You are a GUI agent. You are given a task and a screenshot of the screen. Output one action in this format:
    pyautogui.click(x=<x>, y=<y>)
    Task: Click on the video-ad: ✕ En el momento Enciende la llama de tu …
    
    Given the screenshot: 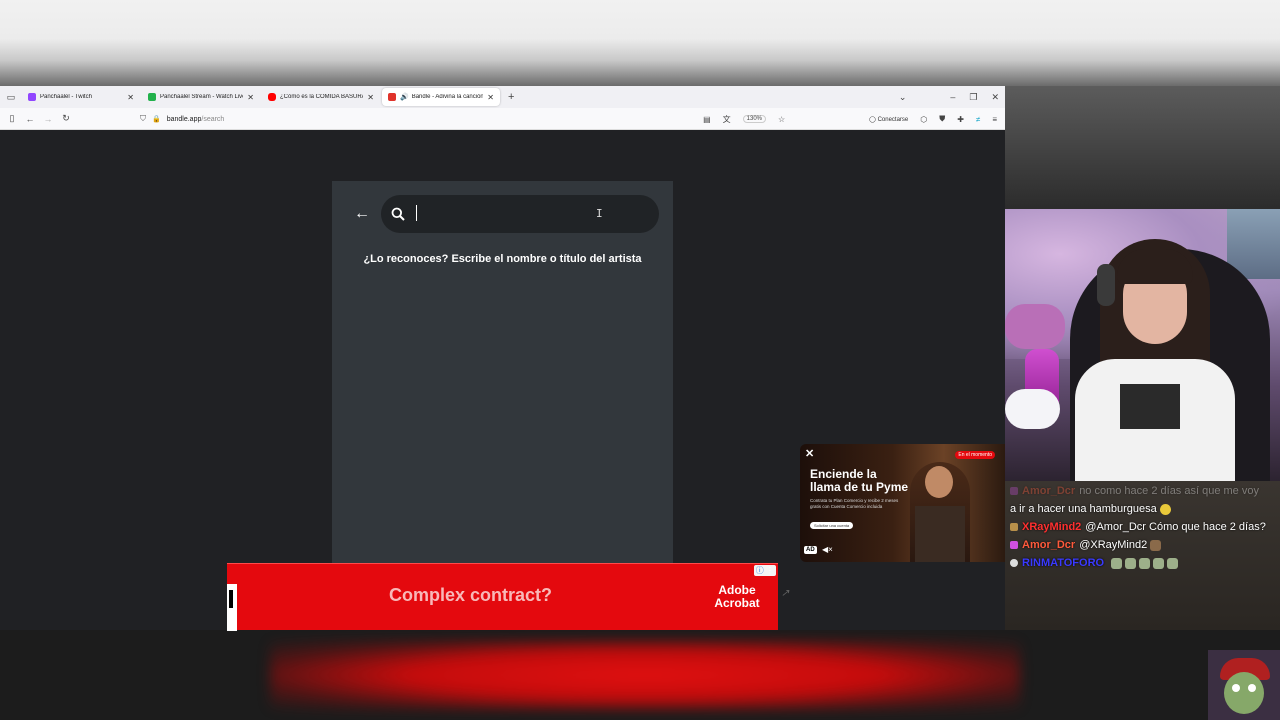 What is the action you would take?
    pyautogui.click(x=902, y=503)
    